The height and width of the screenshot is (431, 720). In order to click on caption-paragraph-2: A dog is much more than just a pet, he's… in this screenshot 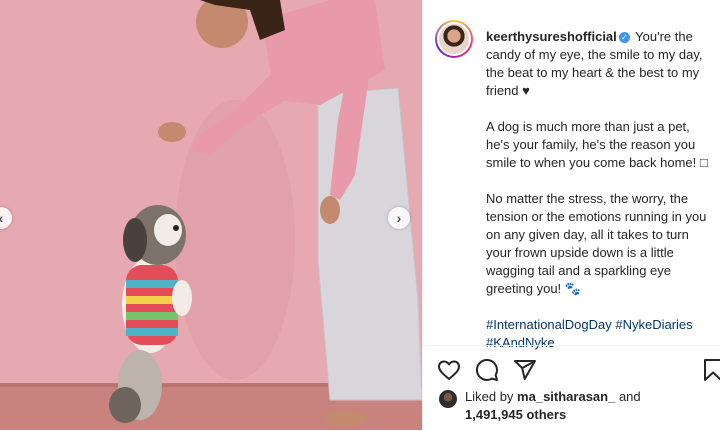, I will do `click(597, 144)`.